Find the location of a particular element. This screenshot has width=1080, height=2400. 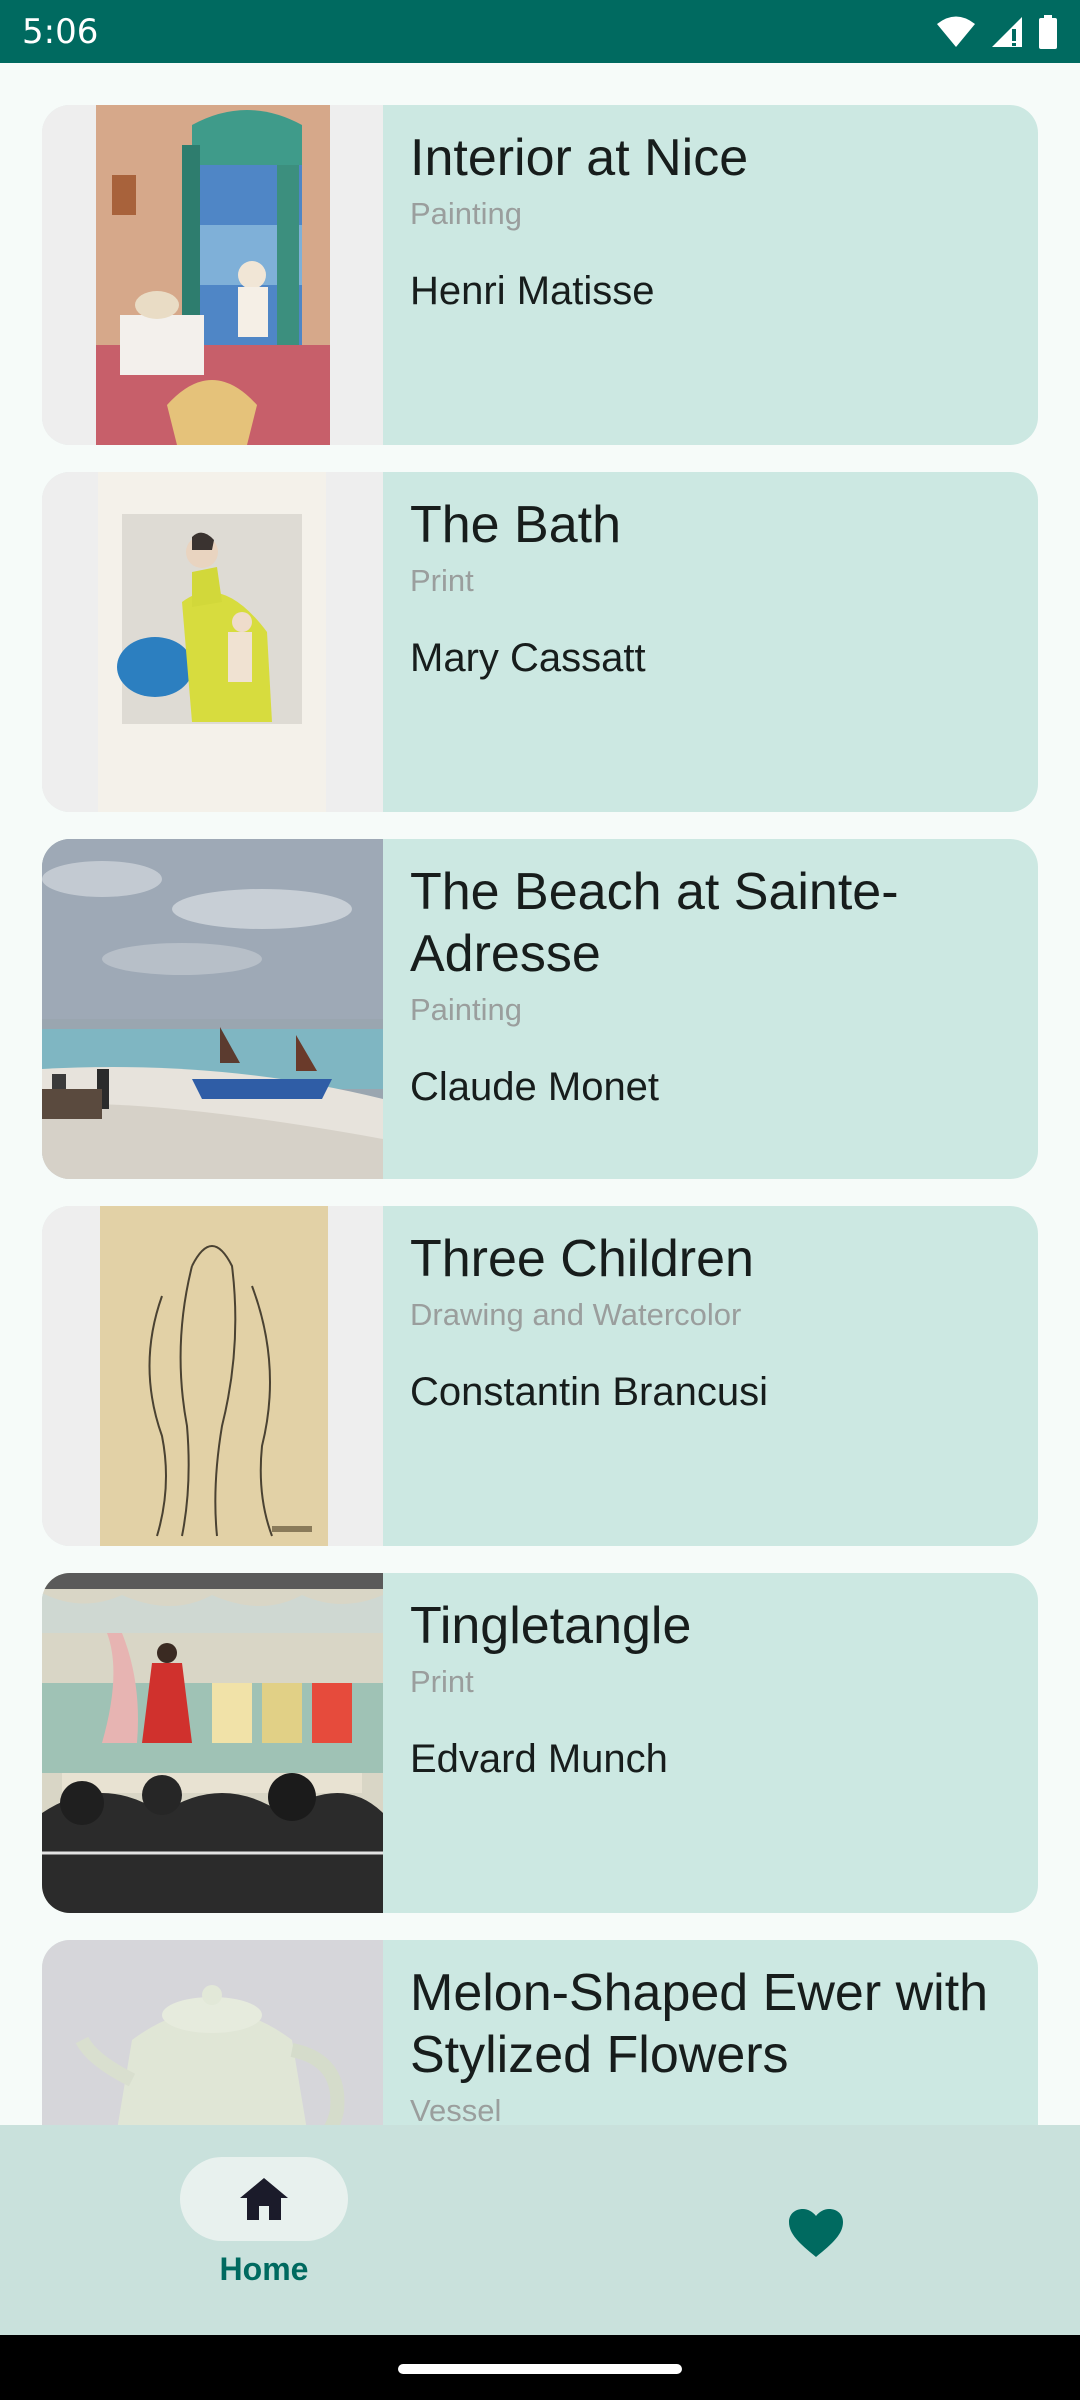

status-bar: 5:06 is located at coordinates (540, 31).